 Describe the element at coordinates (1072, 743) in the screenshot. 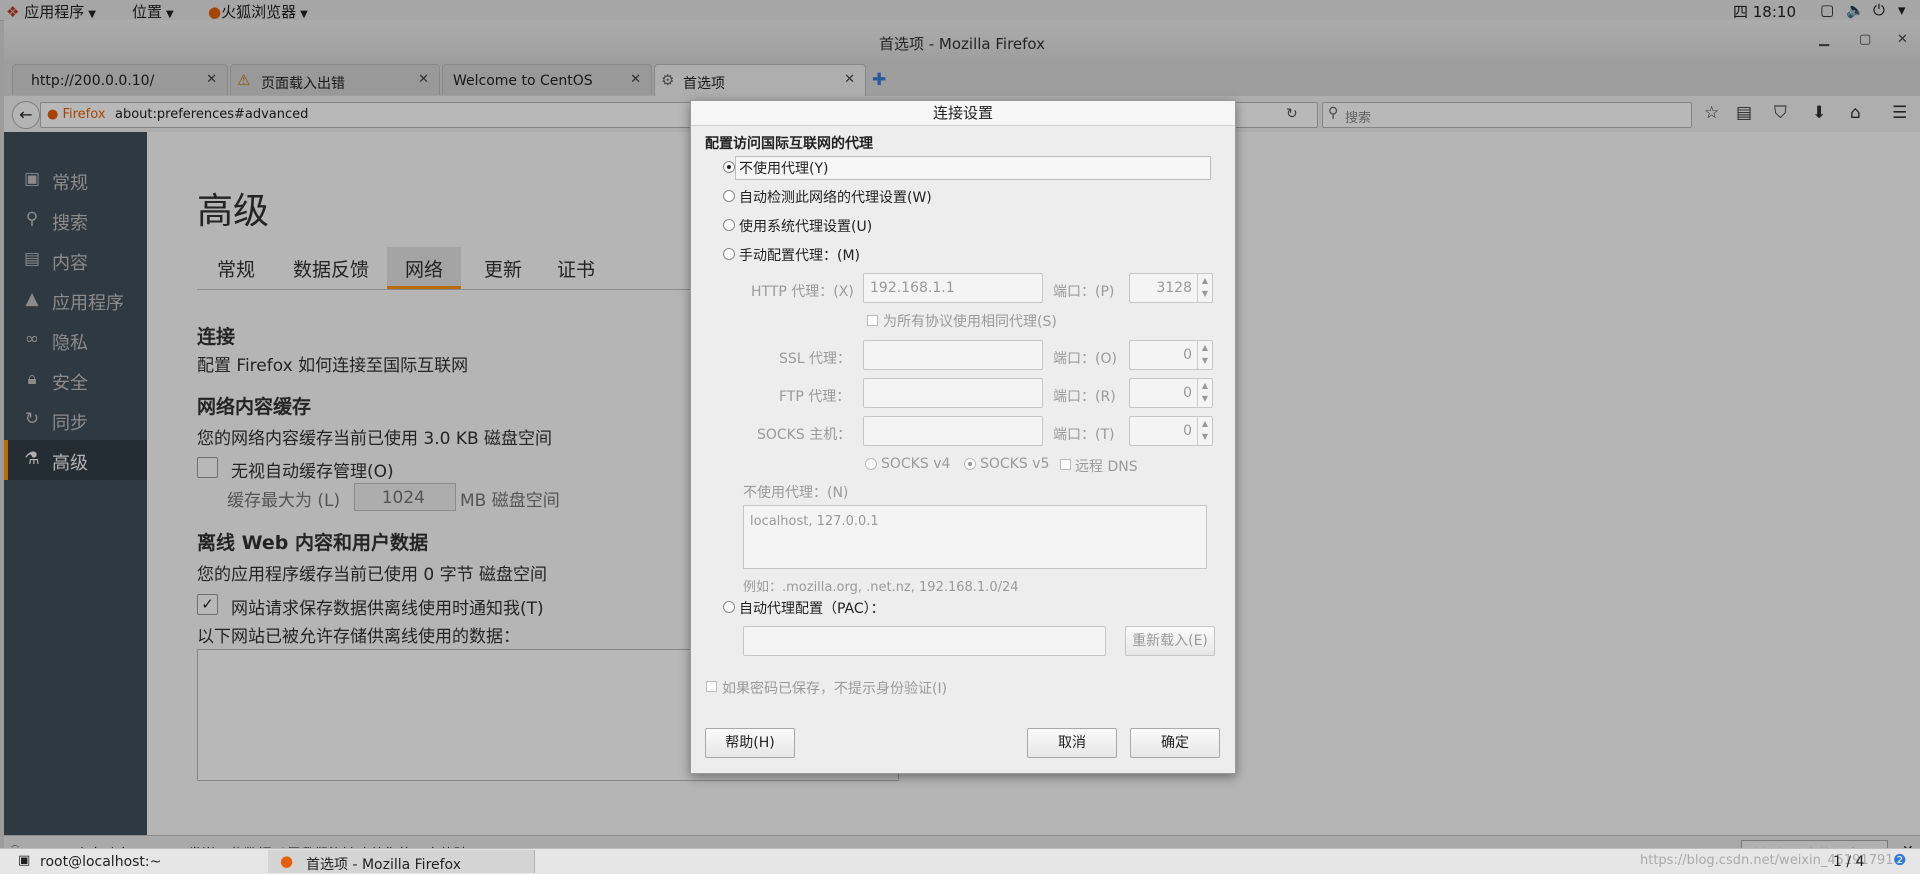

I see `cancel-button: 取消` at that location.